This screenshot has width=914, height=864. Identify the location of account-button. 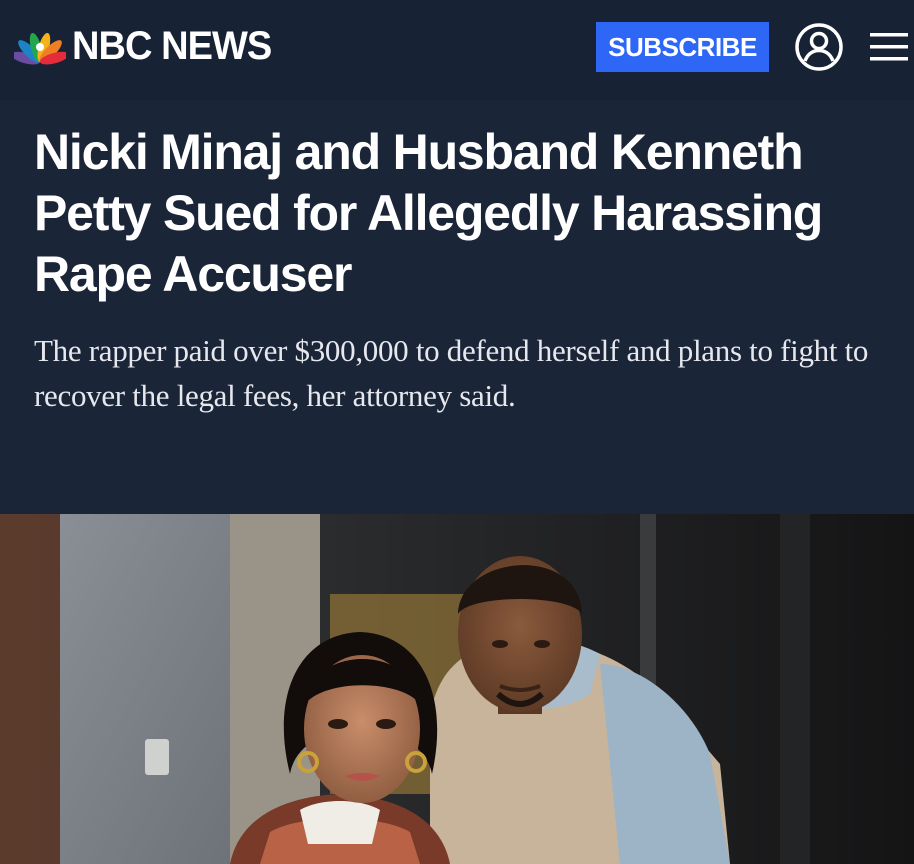
(819, 47).